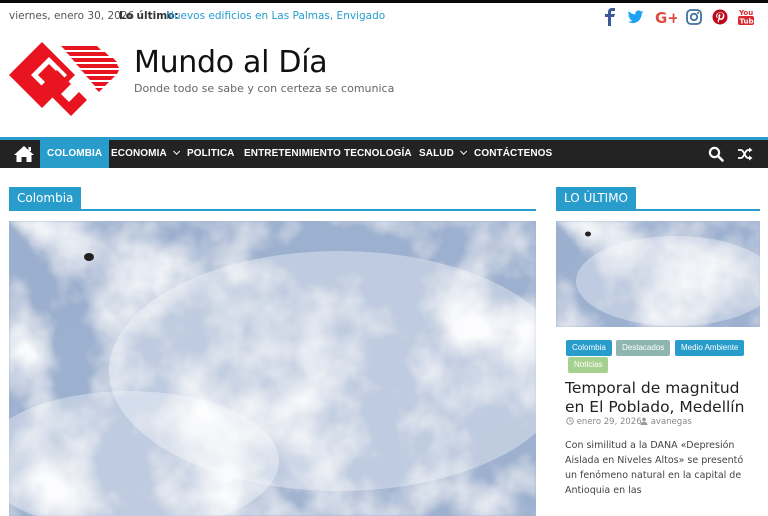 This screenshot has width=768, height=516. I want to click on site-title: Mundo al Día, so click(231, 62).